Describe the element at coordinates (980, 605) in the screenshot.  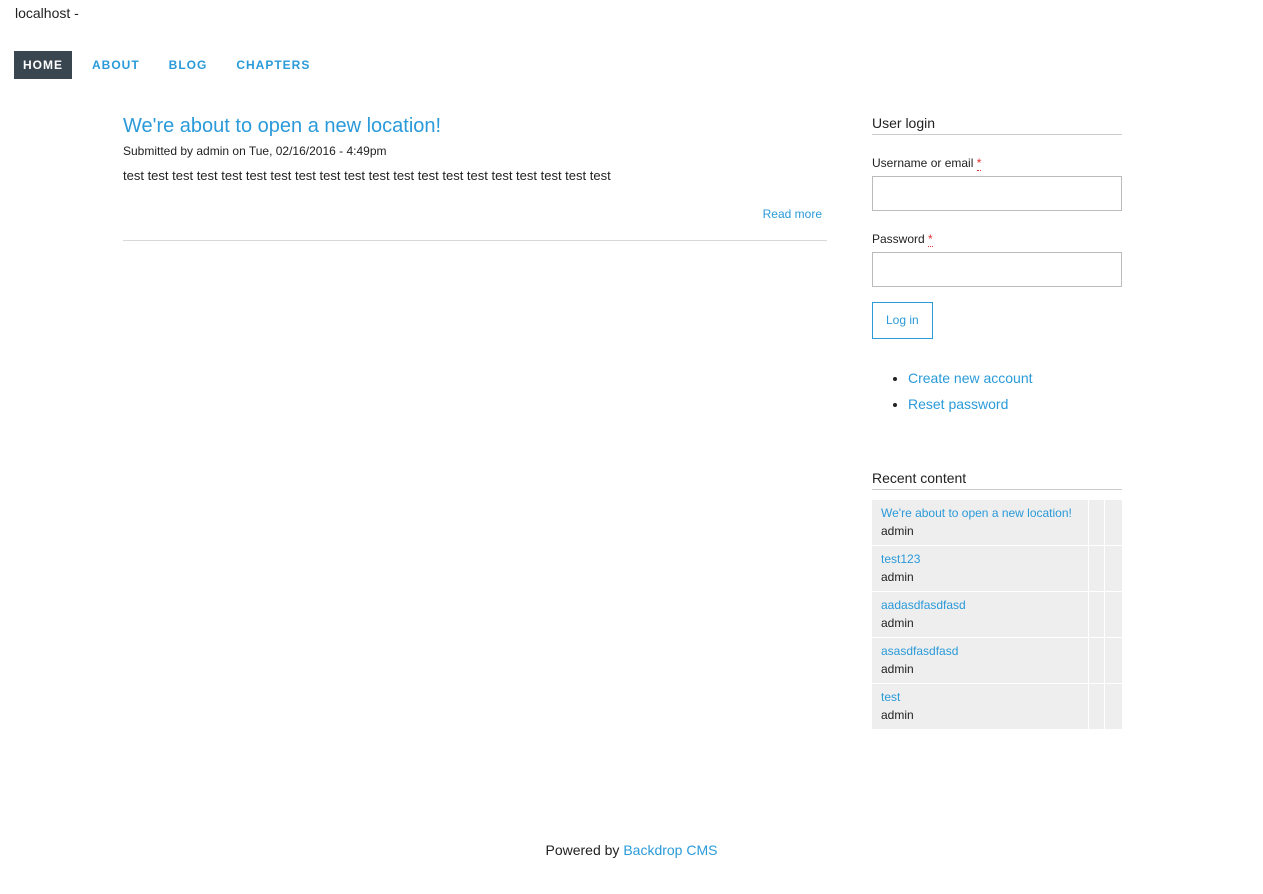
I see `recent-item-link: aadasdfasdfasd` at that location.